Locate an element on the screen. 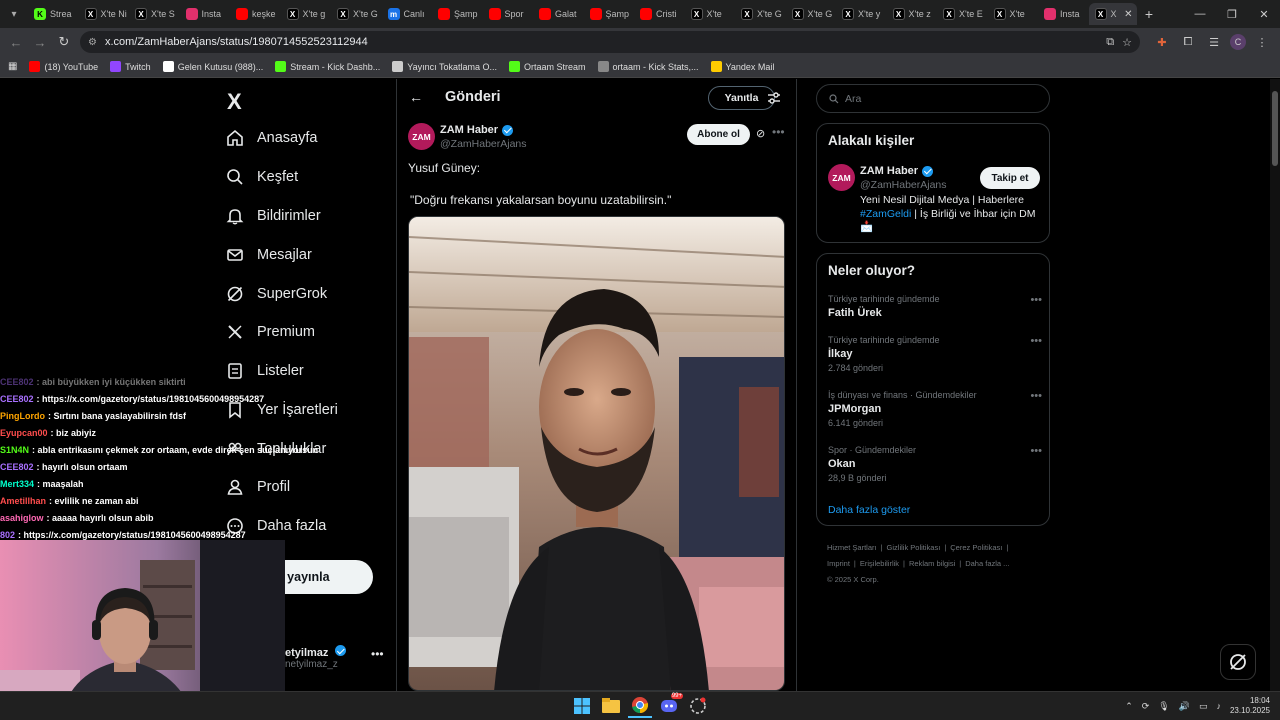  reply-button: Yanıtla is located at coordinates (741, 98).